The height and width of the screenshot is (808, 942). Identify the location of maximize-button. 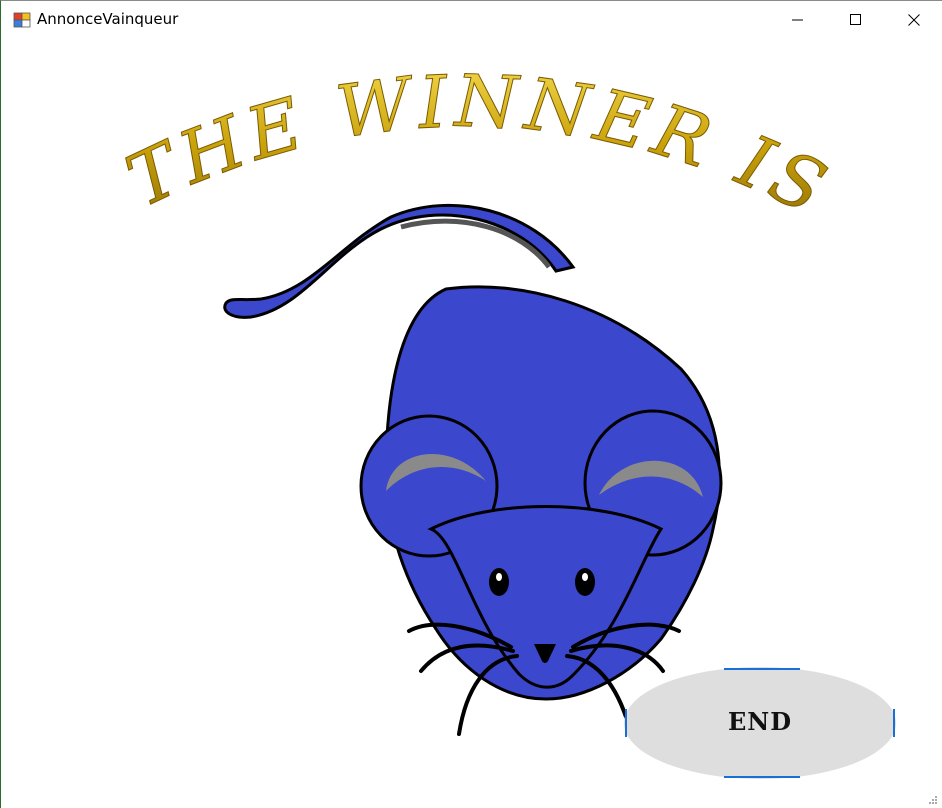
(856, 20).